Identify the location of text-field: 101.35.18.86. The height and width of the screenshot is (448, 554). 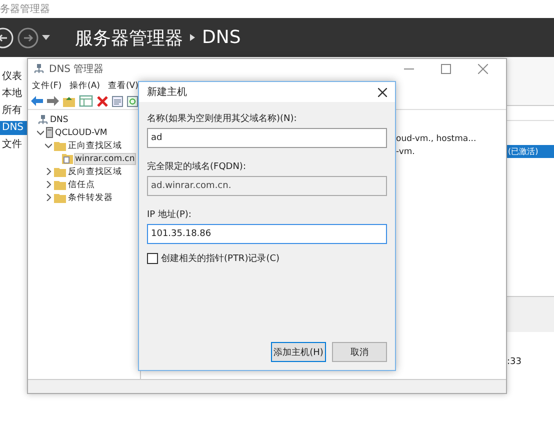
(267, 234).